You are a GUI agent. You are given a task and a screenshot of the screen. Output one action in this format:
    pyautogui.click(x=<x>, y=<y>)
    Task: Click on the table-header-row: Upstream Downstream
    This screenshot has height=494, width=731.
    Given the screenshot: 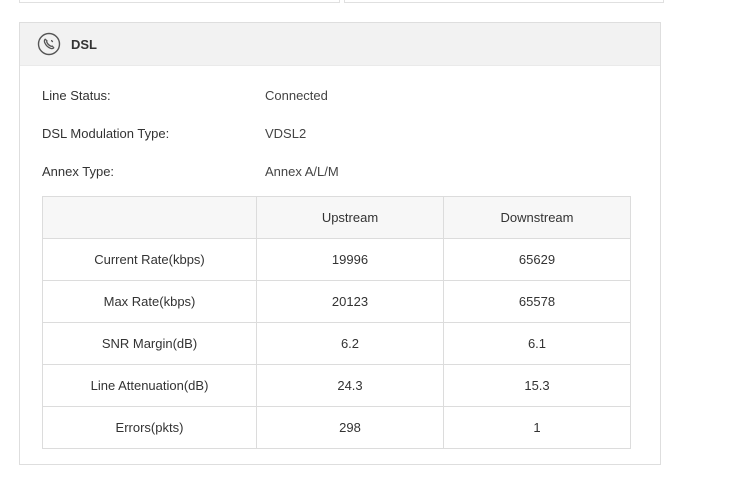 What is the action you would take?
    pyautogui.click(x=336, y=217)
    